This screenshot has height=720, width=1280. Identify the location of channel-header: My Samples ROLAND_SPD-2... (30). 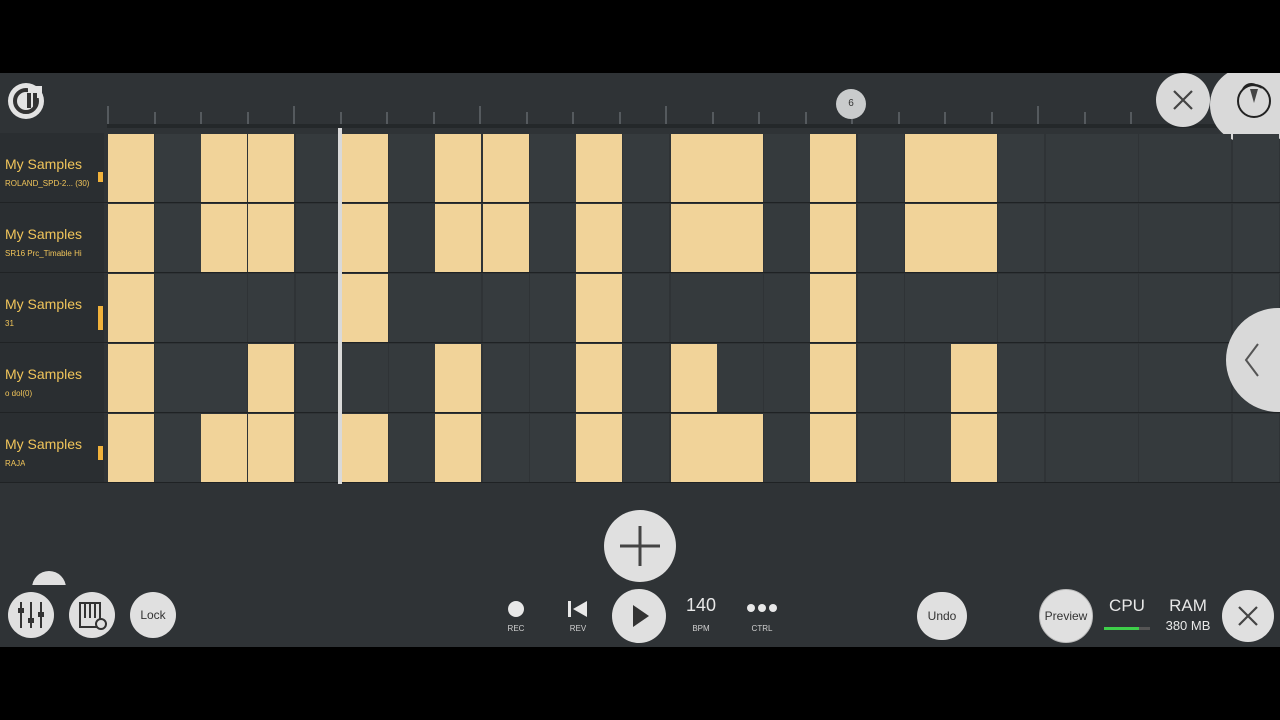
(52, 167).